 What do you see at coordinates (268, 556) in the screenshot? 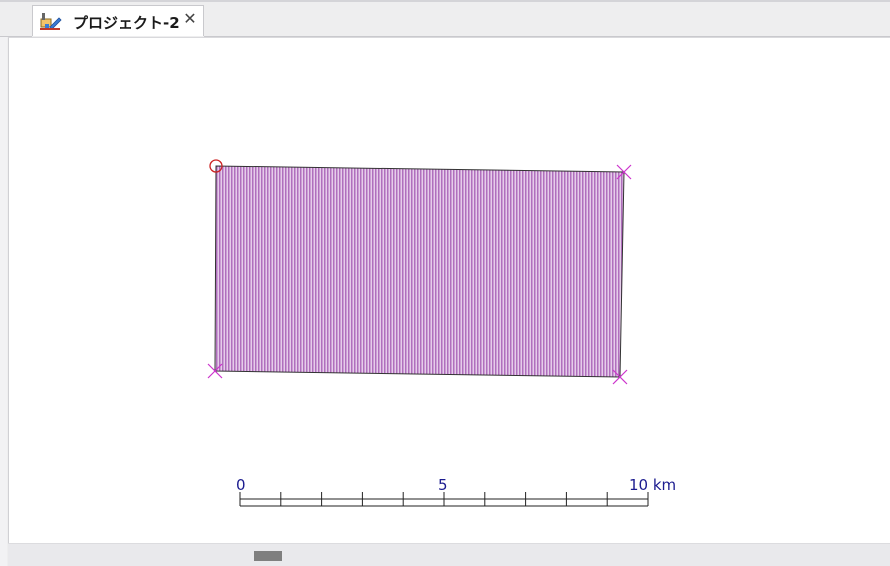
I see `scrollbar-thumb` at bounding box center [268, 556].